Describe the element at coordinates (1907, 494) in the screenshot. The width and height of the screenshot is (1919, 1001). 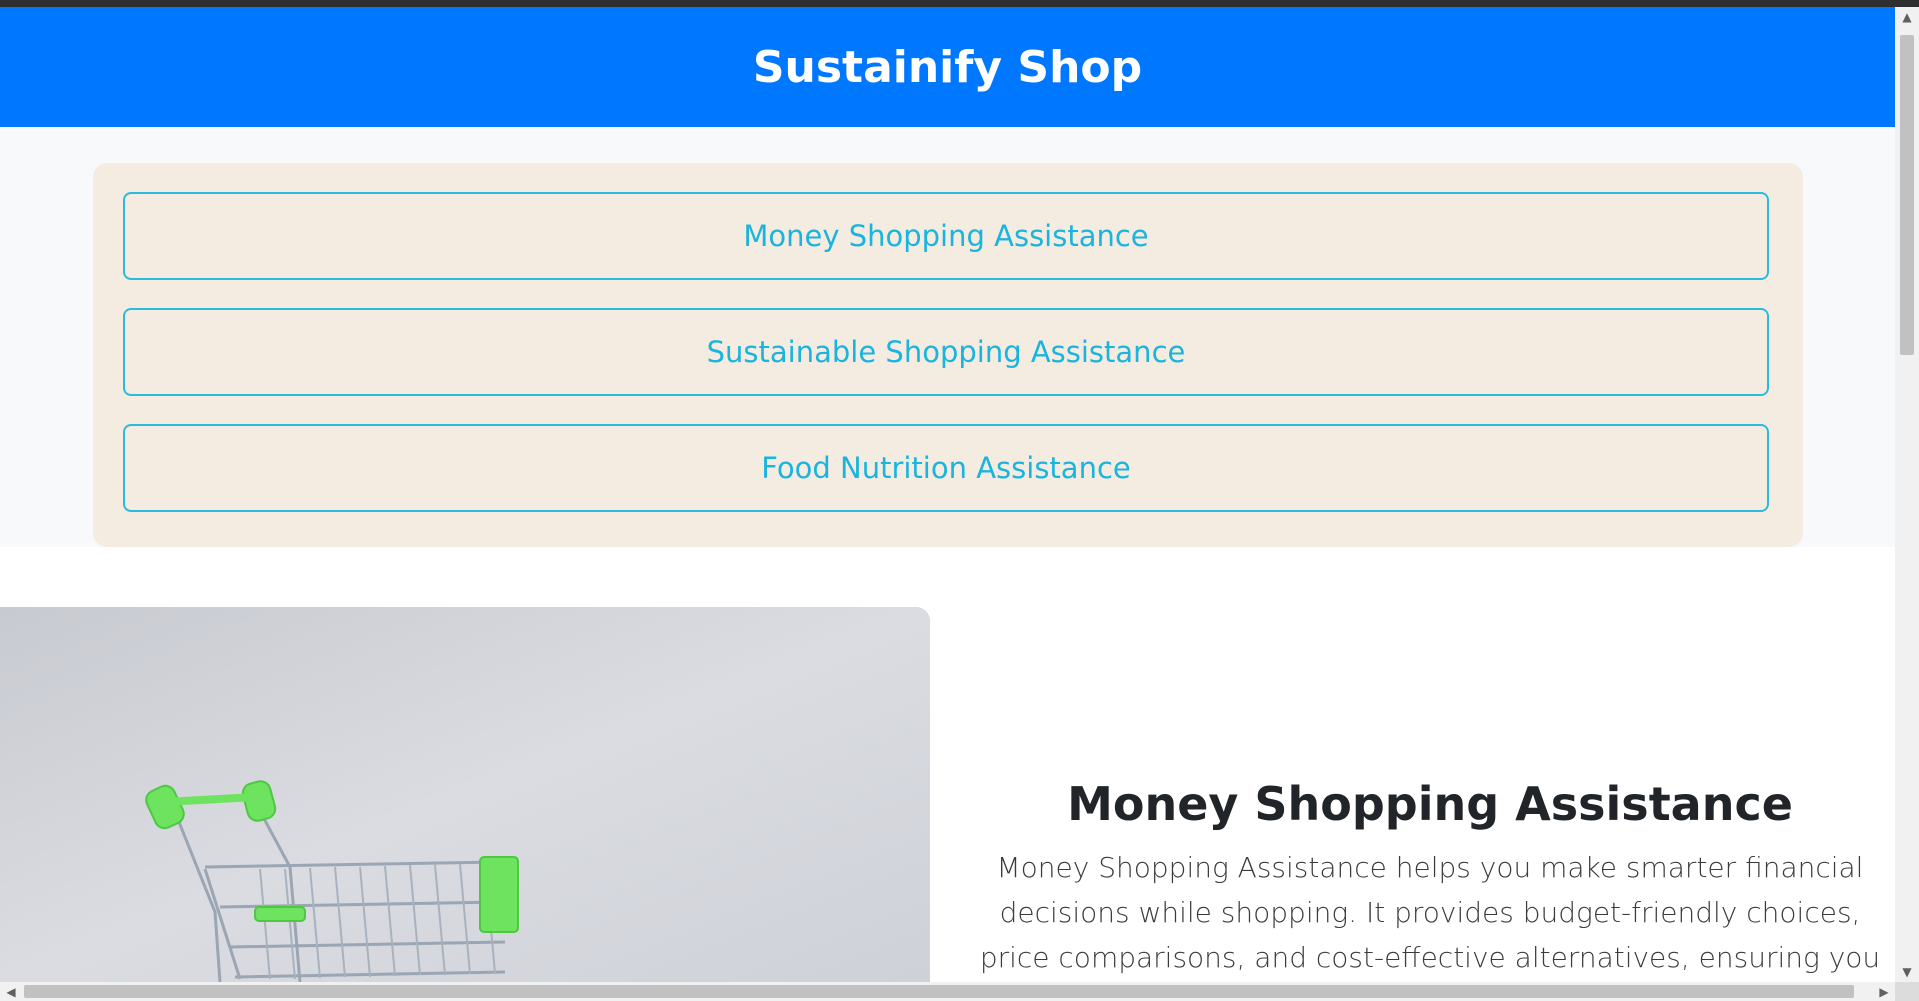
I see `vertical-scrollbar: ▲ ▼` at that location.